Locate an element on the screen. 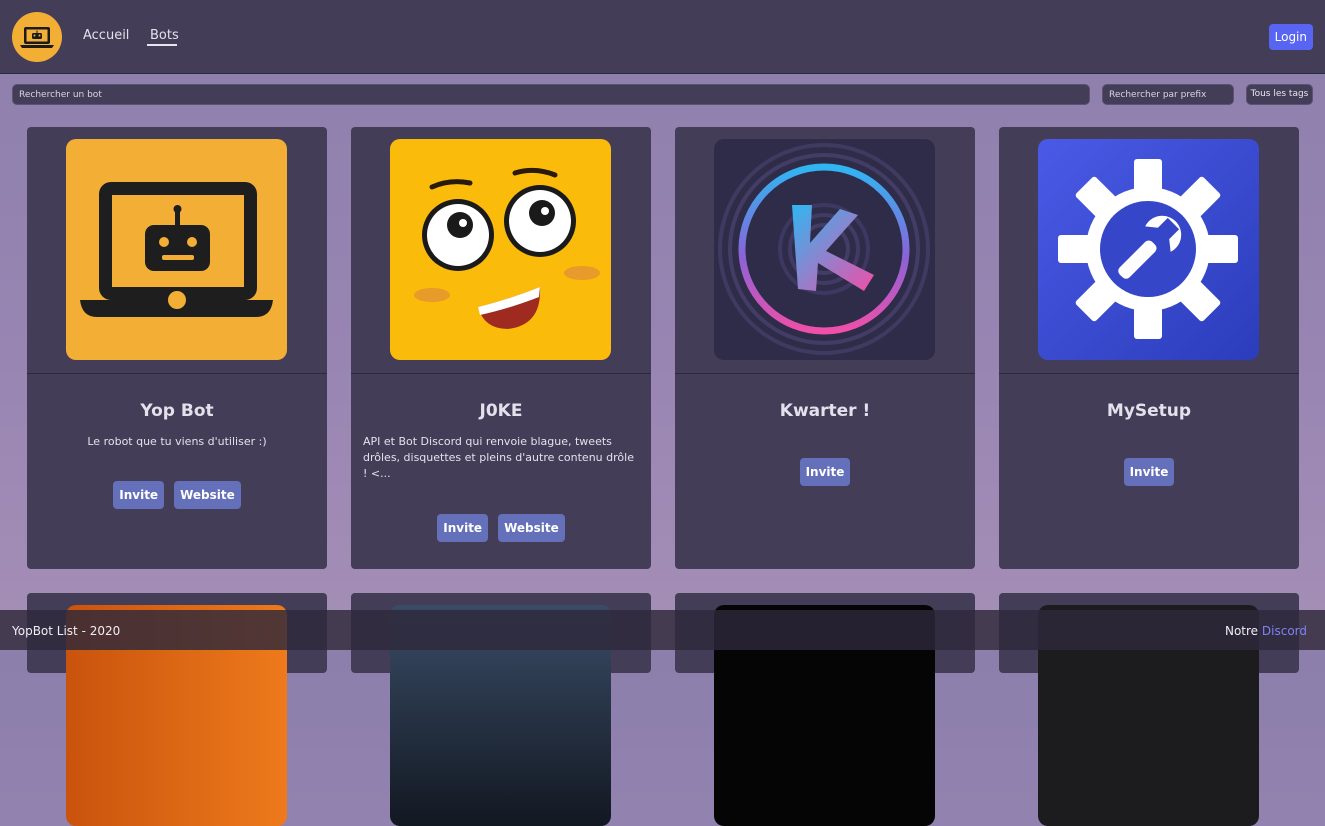  discord-link: Discord is located at coordinates (1284, 631).